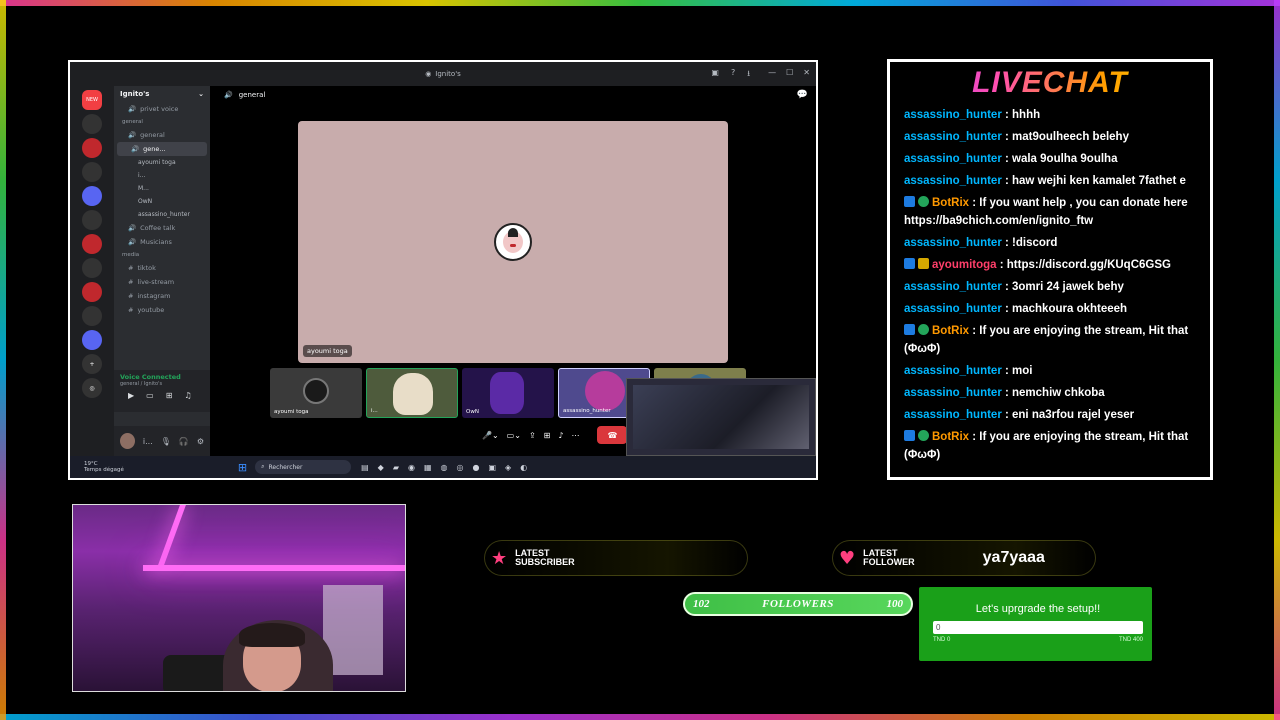 The height and width of the screenshot is (720, 1280). I want to click on participant-name: ayoumi toga, so click(291, 412).